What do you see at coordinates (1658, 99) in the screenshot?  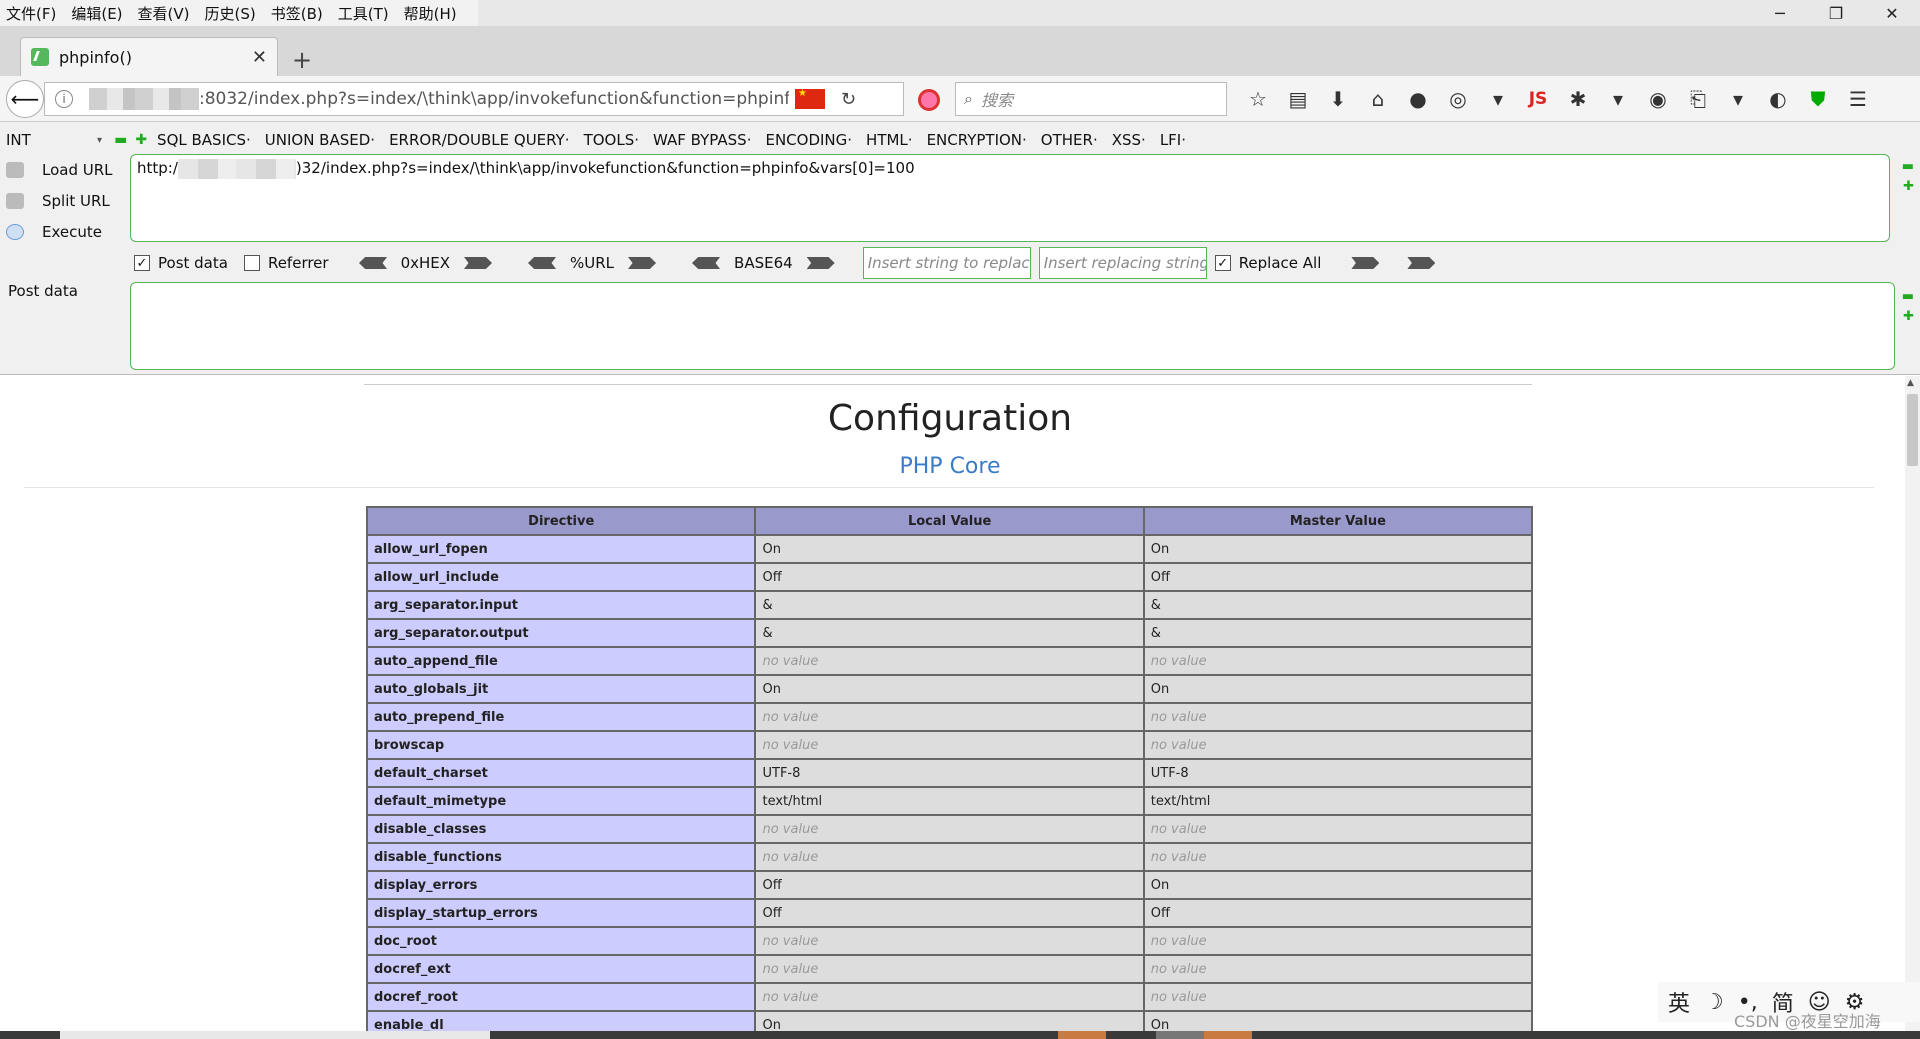 I see `extension-icon: ◉` at bounding box center [1658, 99].